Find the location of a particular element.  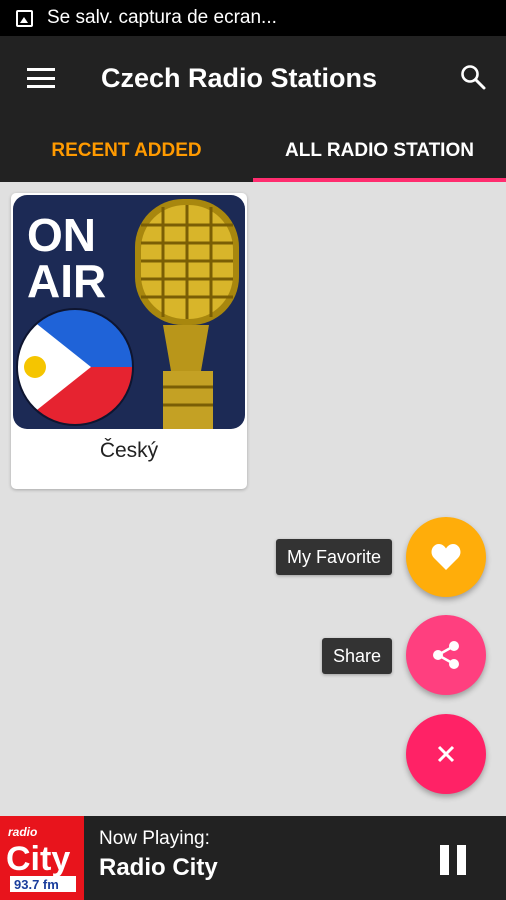

share-button is located at coordinates (446, 655).